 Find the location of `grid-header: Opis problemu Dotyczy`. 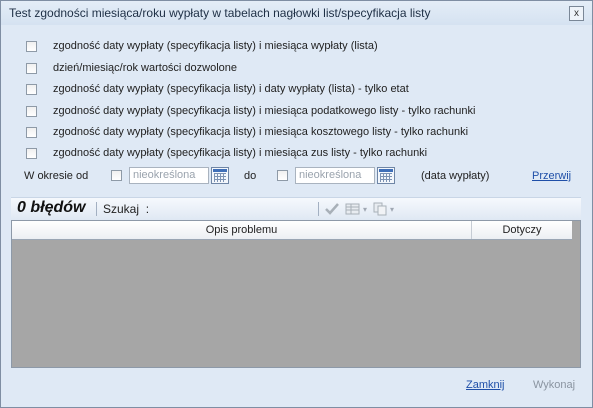

grid-header: Opis problemu Dotyczy is located at coordinates (292, 230).